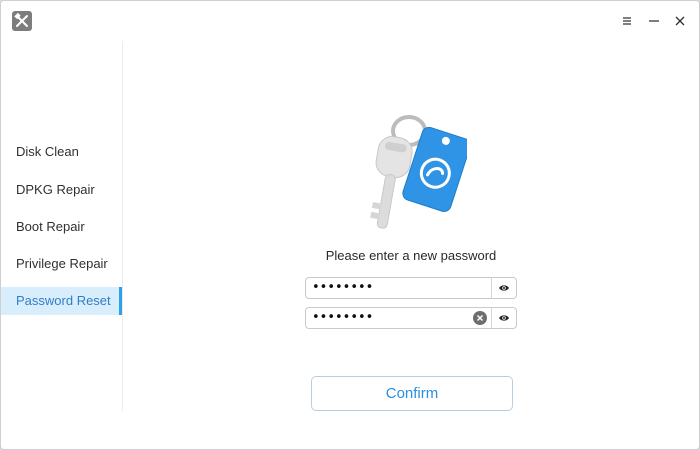 This screenshot has height=450, width=700. Describe the element at coordinates (350, 21) in the screenshot. I see `title-bar` at that location.